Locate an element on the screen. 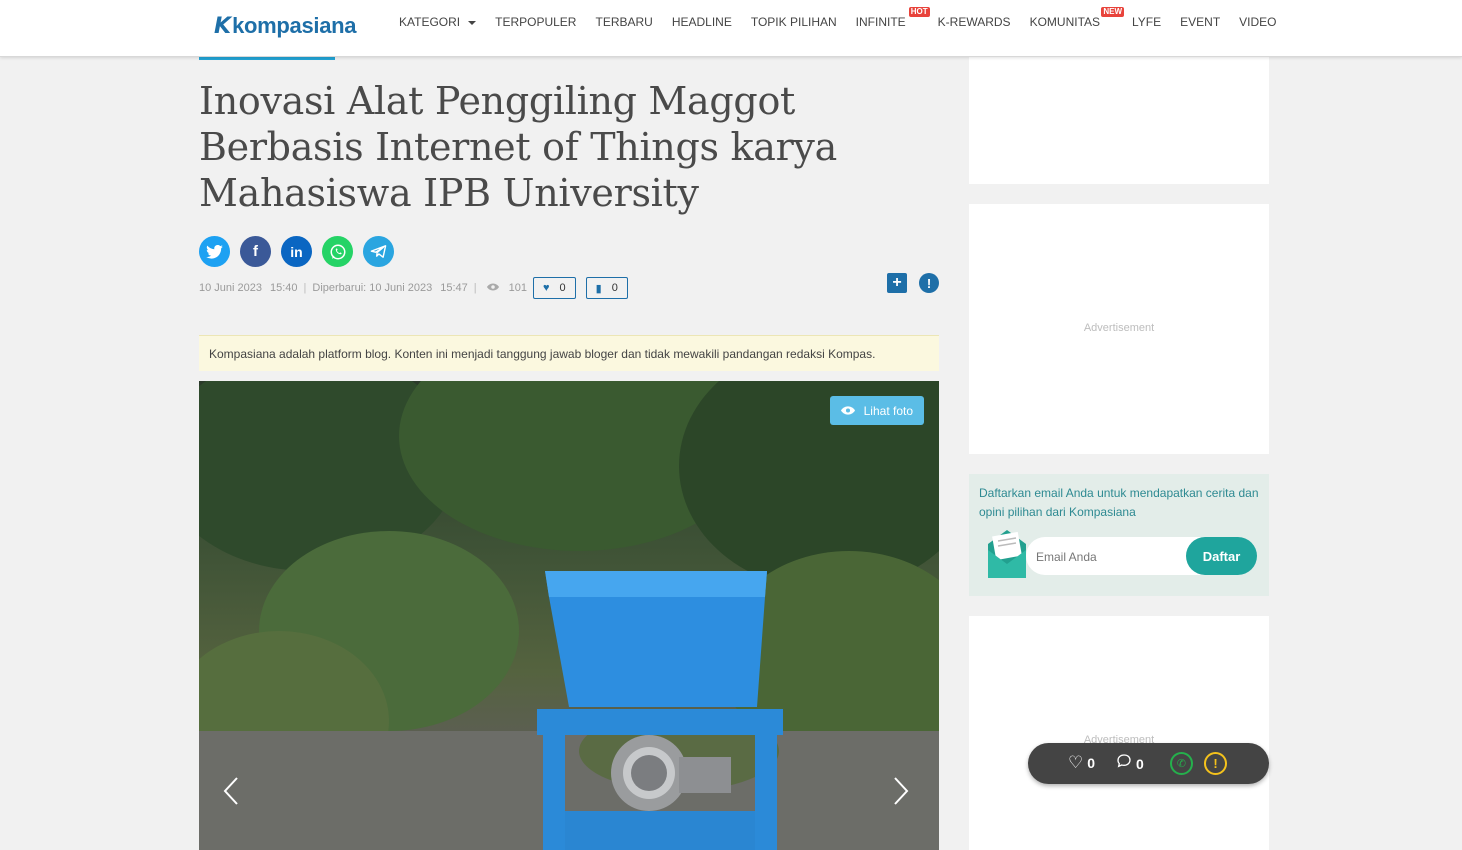 The image size is (1462, 850). nav-infinite: INFINITE HOT is located at coordinates (892, 18).